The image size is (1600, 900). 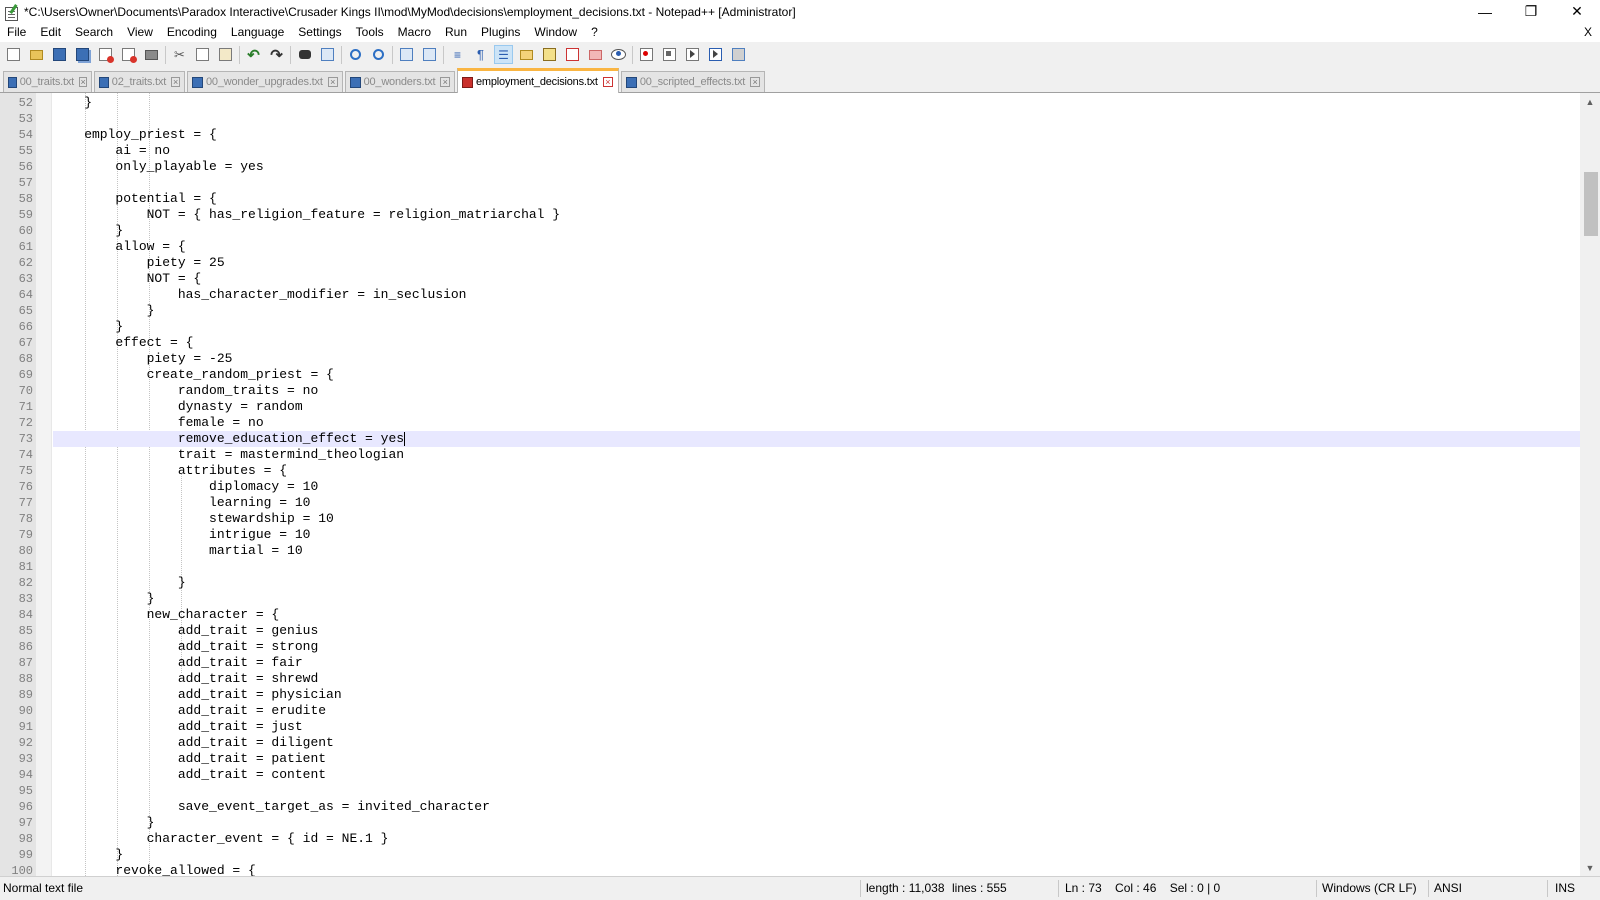 I want to click on menu-language: Language, so click(x=257, y=32).